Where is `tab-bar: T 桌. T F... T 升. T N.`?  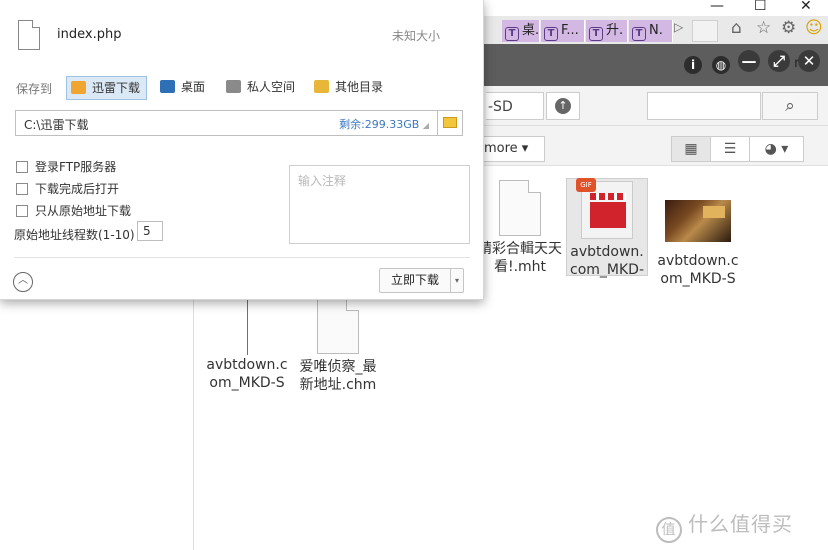 tab-bar: T 桌. T F... T 升. T N. is located at coordinates (656, 30).